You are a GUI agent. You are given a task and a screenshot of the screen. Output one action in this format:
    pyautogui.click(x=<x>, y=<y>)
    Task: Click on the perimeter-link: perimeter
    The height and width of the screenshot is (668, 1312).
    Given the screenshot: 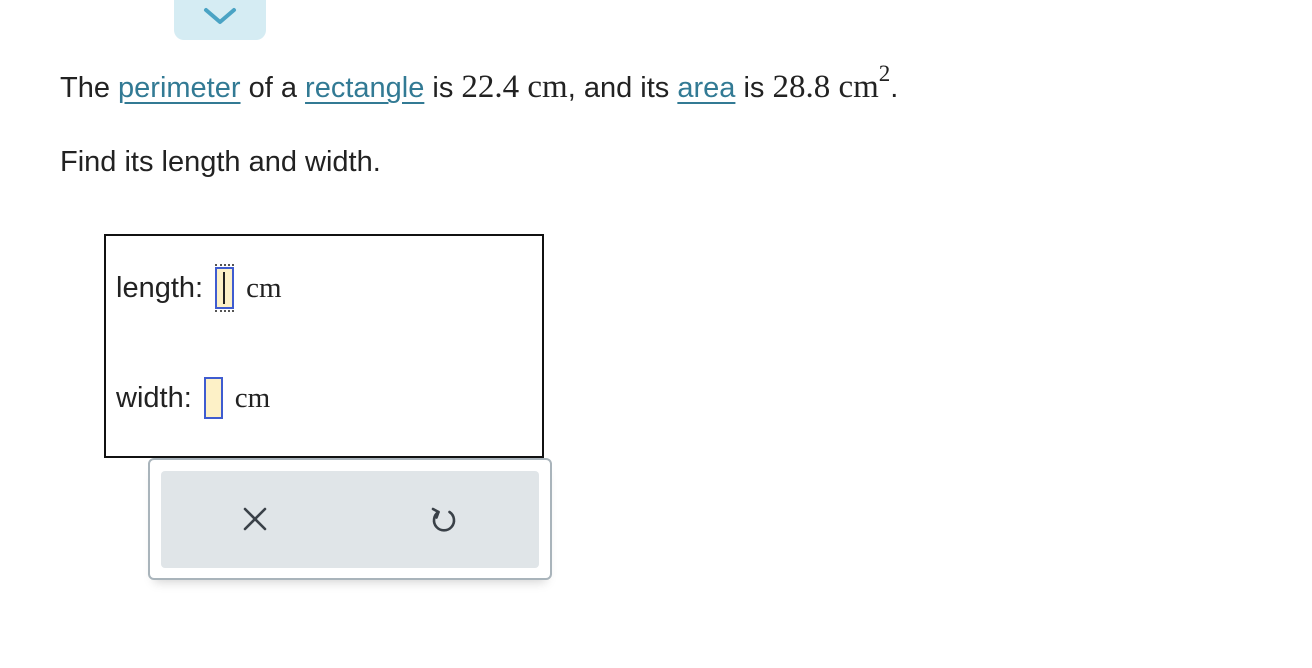 What is the action you would take?
    pyautogui.click(x=179, y=88)
    